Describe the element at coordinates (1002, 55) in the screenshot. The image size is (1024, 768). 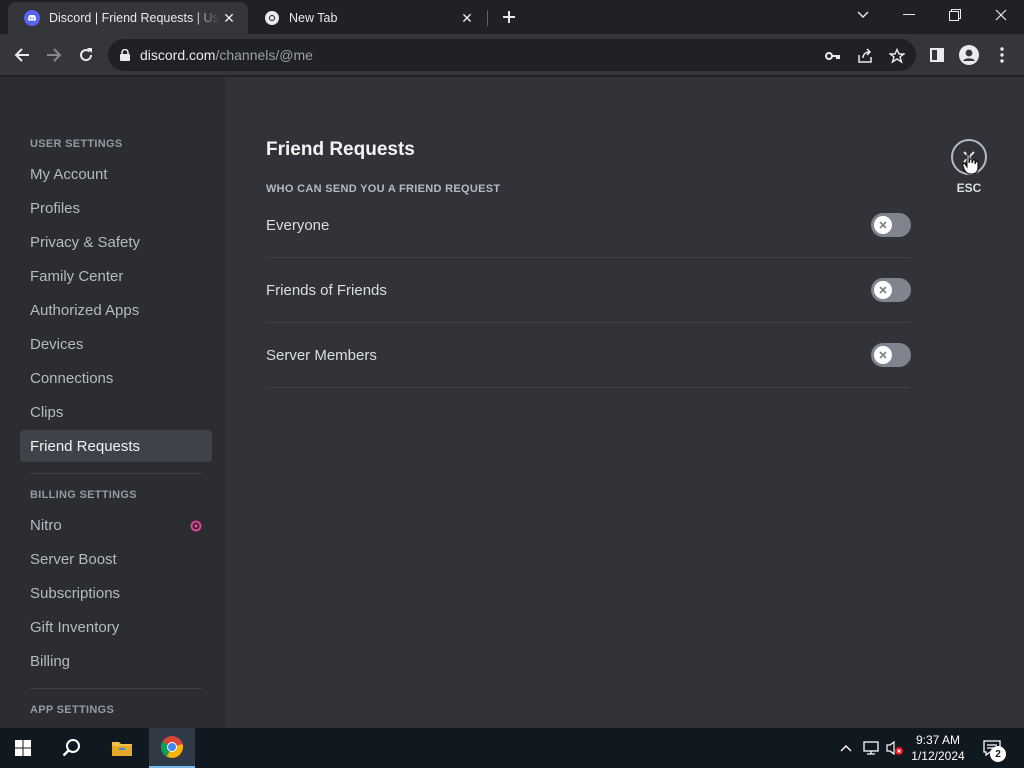
I see `chrome-menu-icon` at that location.